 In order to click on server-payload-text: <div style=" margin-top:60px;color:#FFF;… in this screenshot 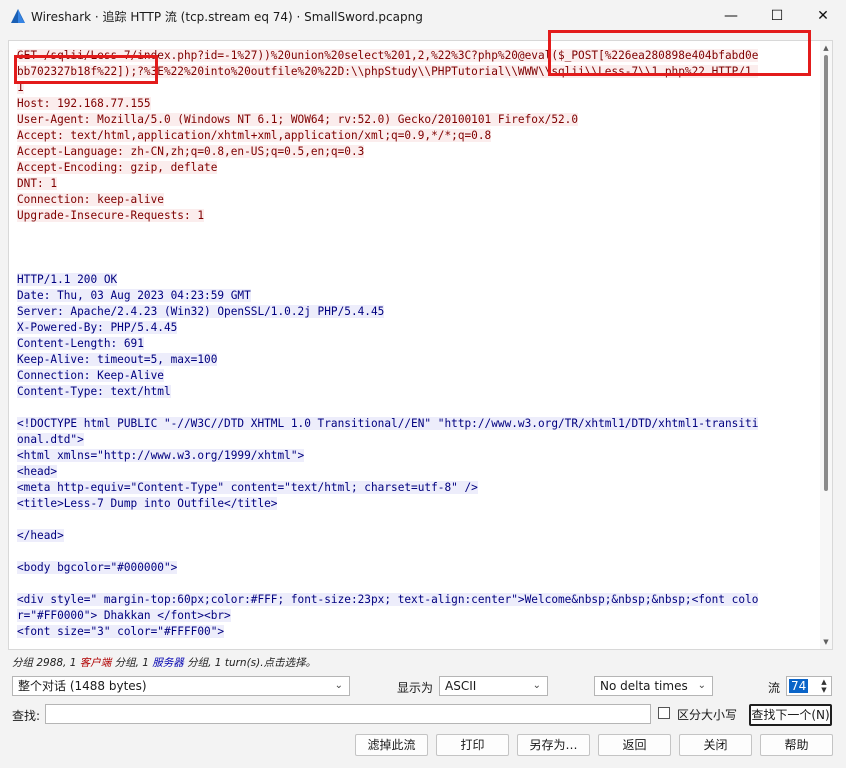, I will do `click(388, 599)`.